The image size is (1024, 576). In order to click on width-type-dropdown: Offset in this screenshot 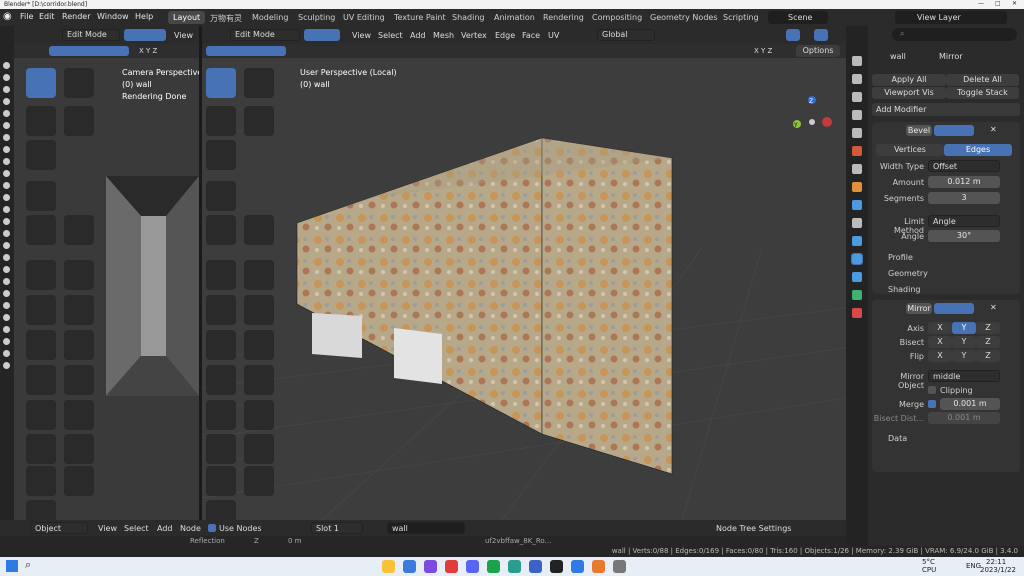, I will do `click(964, 166)`.